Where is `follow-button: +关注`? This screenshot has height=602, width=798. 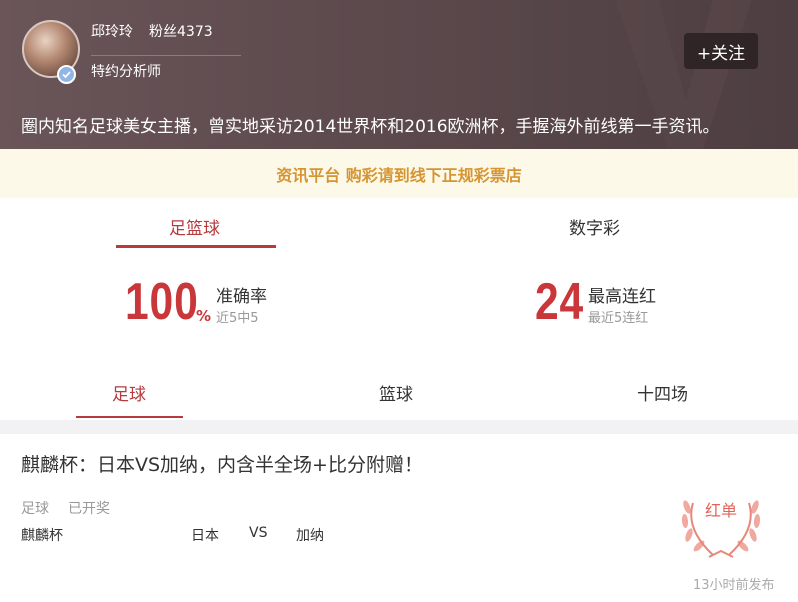
follow-button: +关注 is located at coordinates (721, 51).